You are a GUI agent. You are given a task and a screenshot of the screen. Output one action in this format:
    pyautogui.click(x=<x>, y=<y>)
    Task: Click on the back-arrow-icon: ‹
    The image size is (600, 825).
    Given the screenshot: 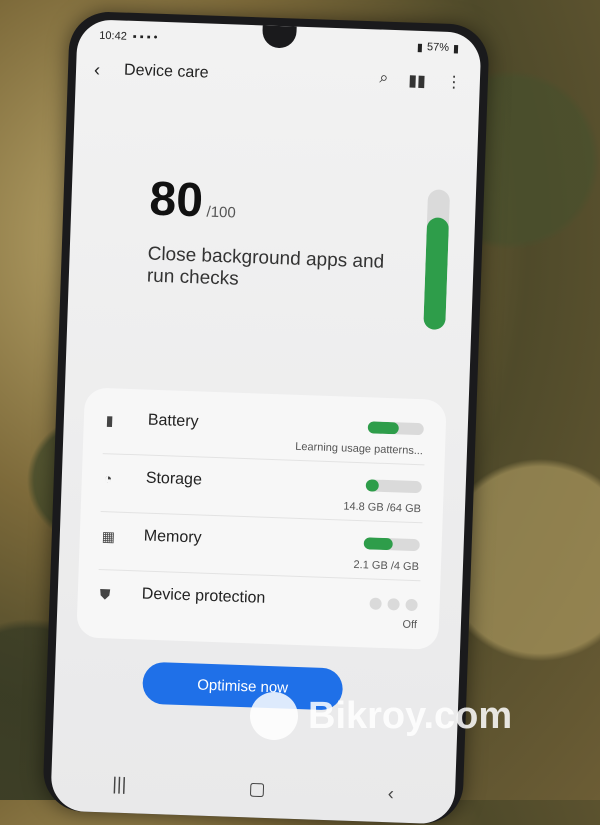 What is the action you would take?
    pyautogui.click(x=106, y=70)
    